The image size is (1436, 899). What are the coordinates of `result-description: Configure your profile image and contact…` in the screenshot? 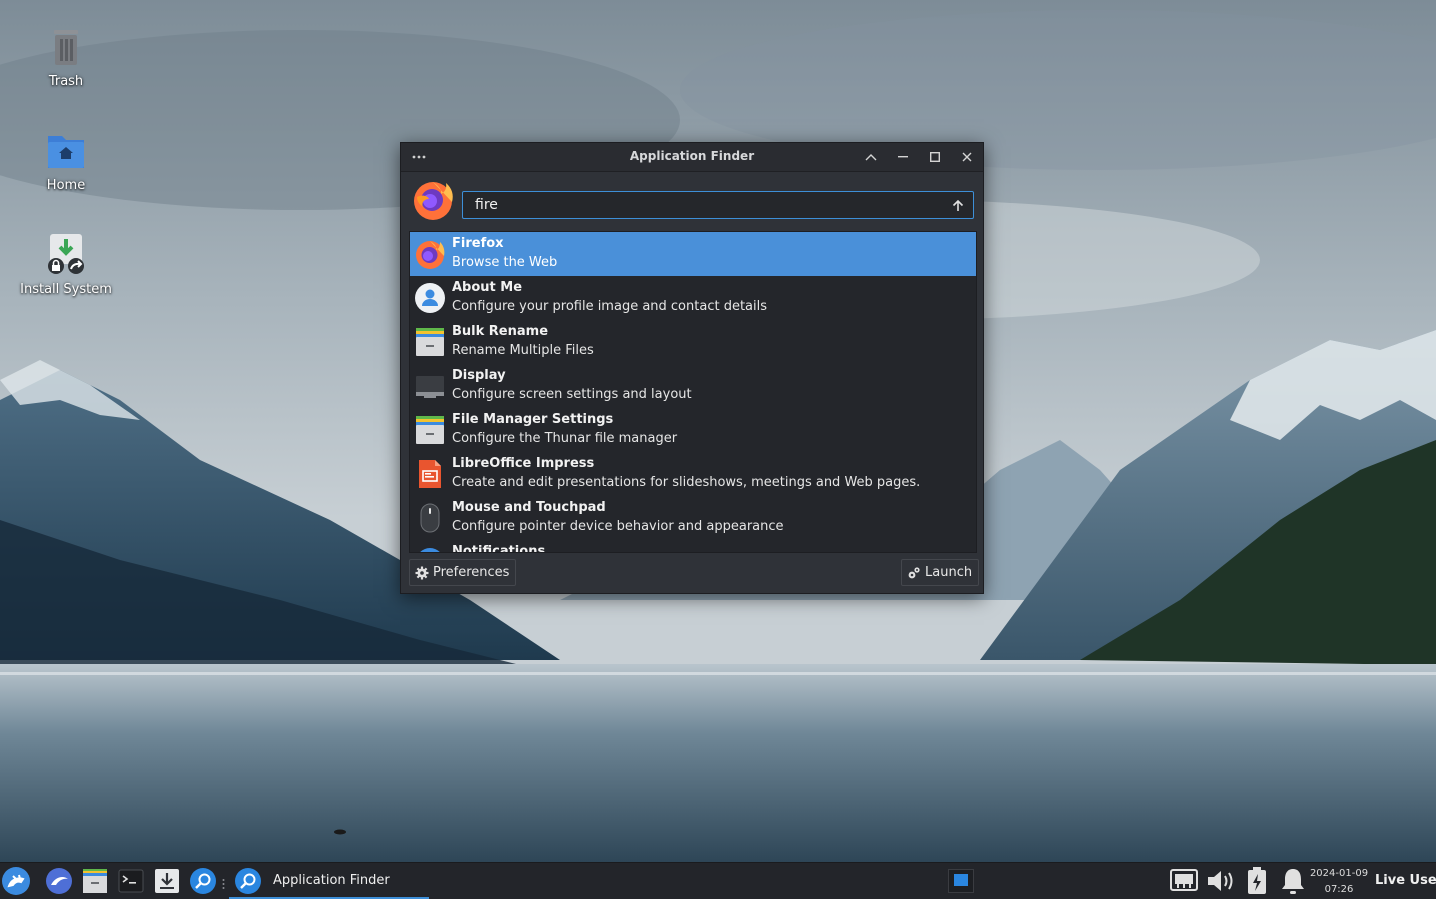 It's located at (610, 306).